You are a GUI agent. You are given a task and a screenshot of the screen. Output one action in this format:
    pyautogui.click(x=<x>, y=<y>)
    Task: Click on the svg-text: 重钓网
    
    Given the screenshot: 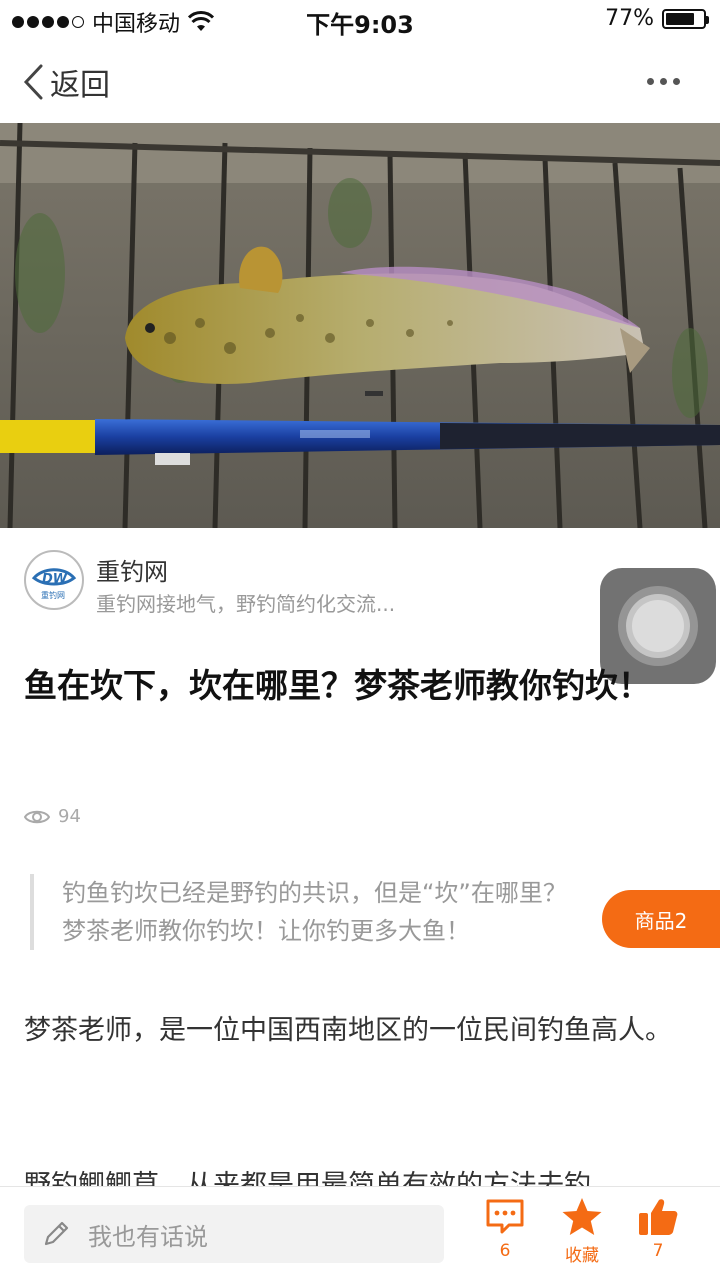 What is the action you would take?
    pyautogui.click(x=53, y=595)
    